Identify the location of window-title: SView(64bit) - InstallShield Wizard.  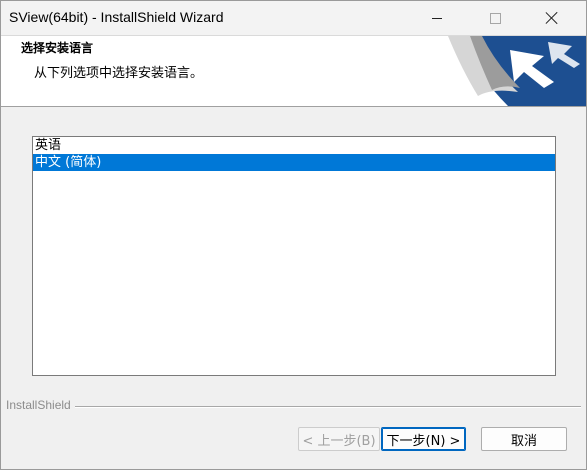
(116, 17).